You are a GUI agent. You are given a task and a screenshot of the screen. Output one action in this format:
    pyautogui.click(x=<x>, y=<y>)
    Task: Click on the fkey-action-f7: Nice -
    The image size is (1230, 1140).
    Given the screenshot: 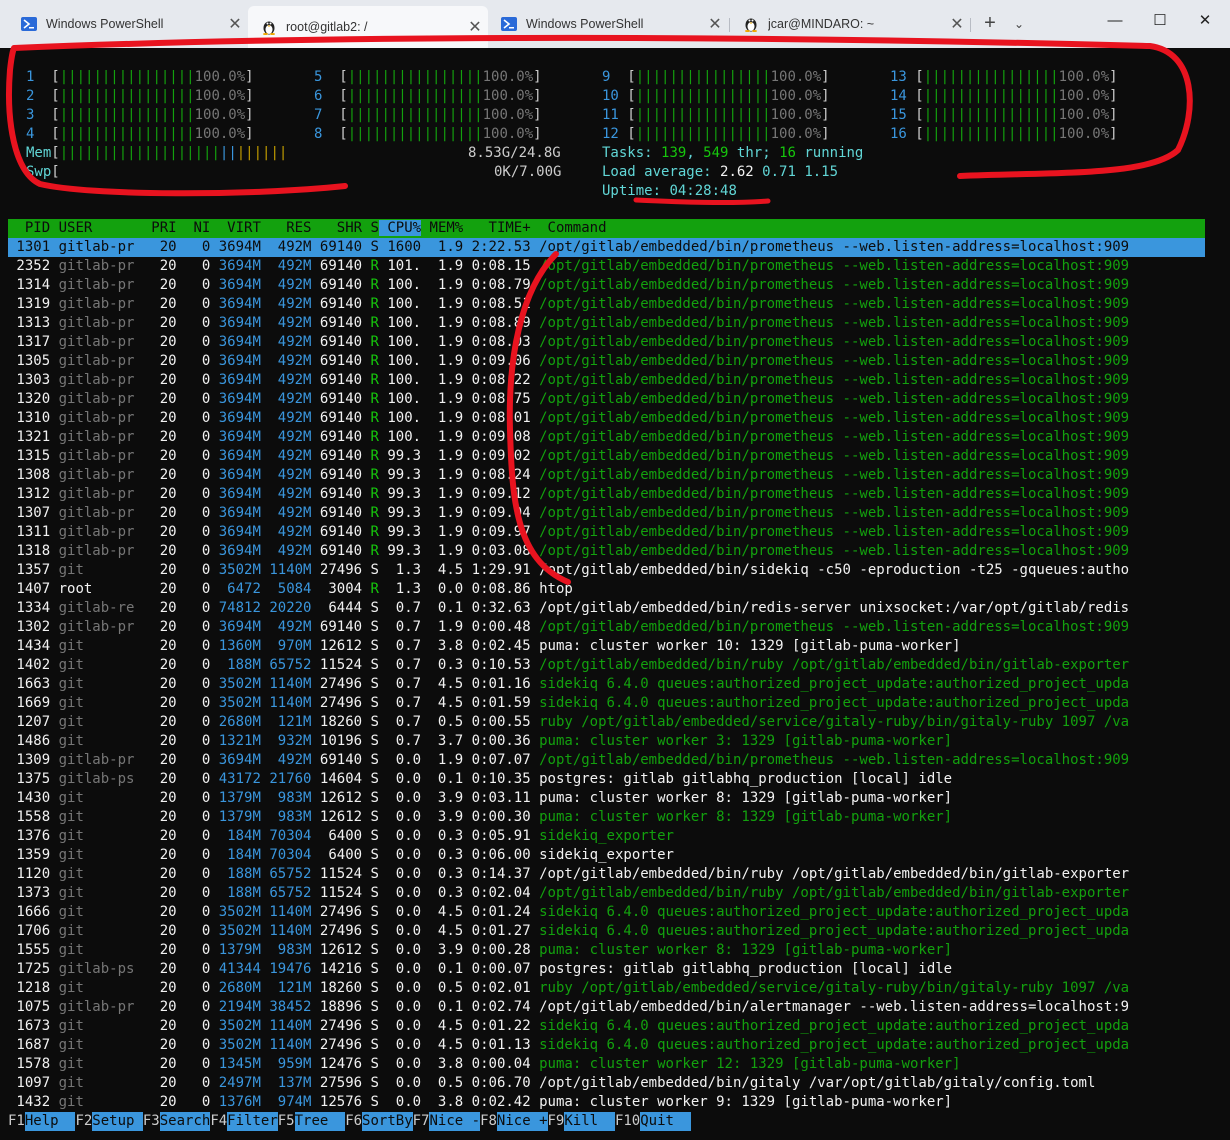 What is the action you would take?
    pyautogui.click(x=455, y=1121)
    